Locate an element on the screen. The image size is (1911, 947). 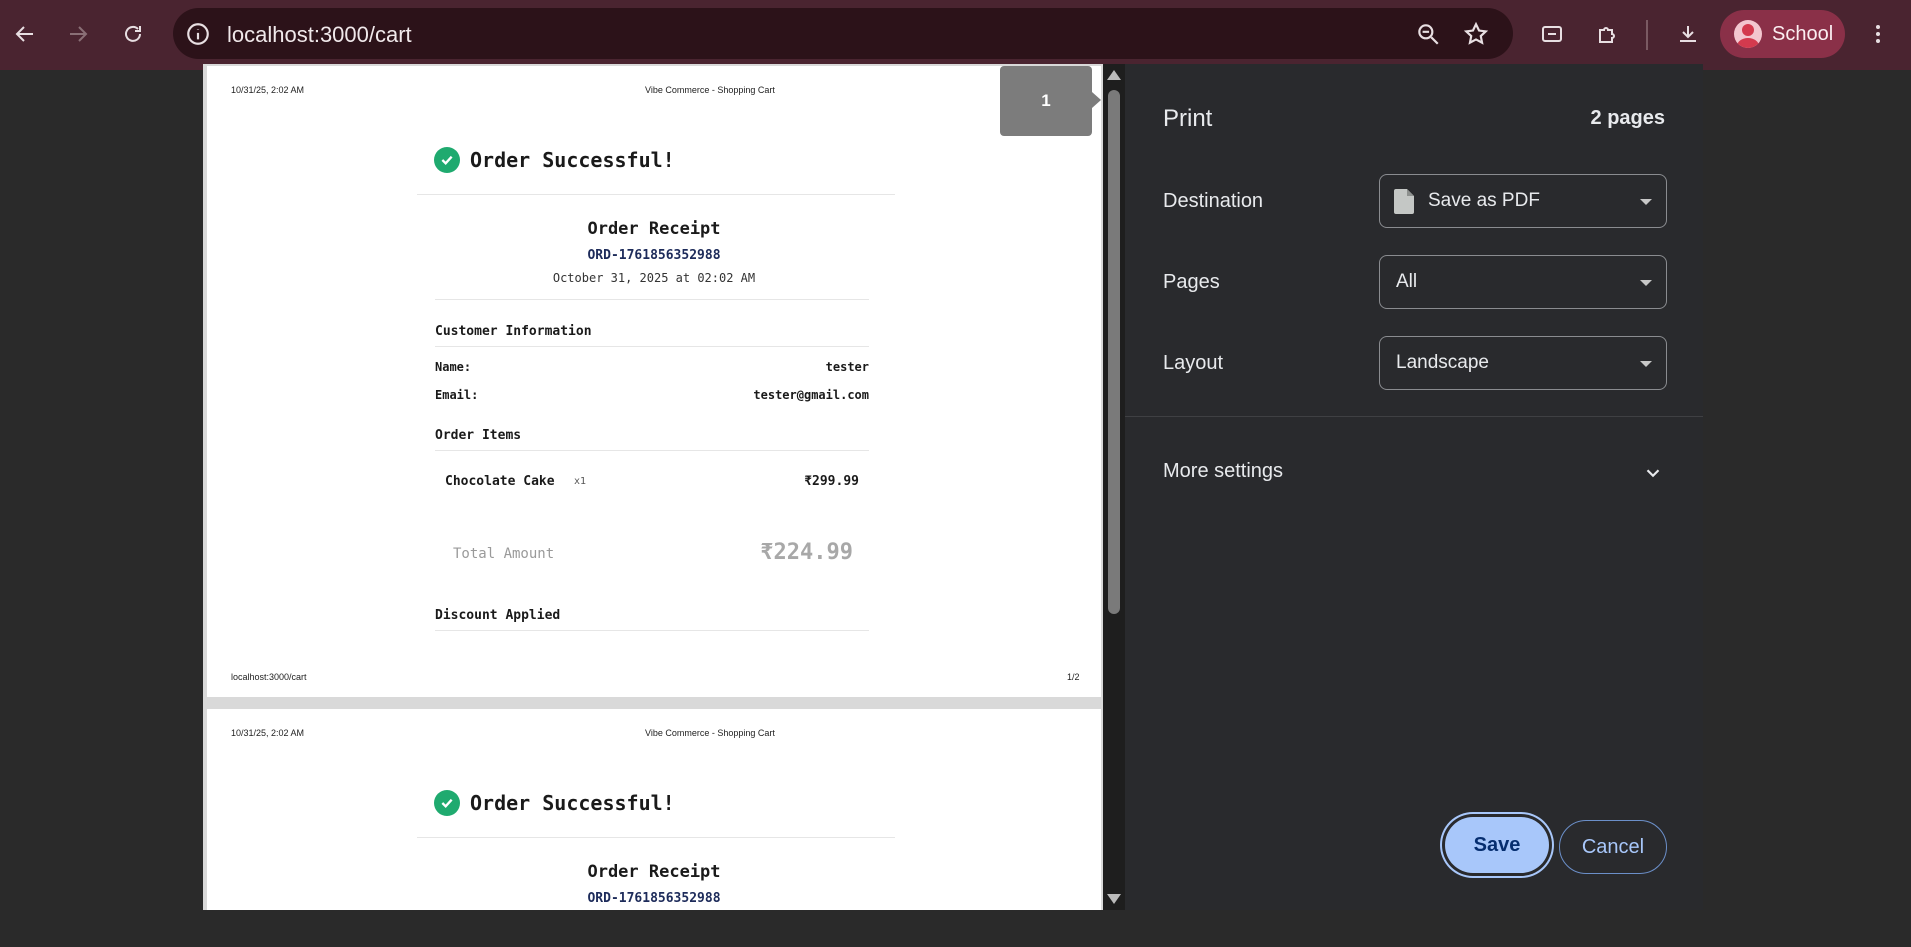
more-settings-toggle: More settings is located at coordinates (1223, 471).